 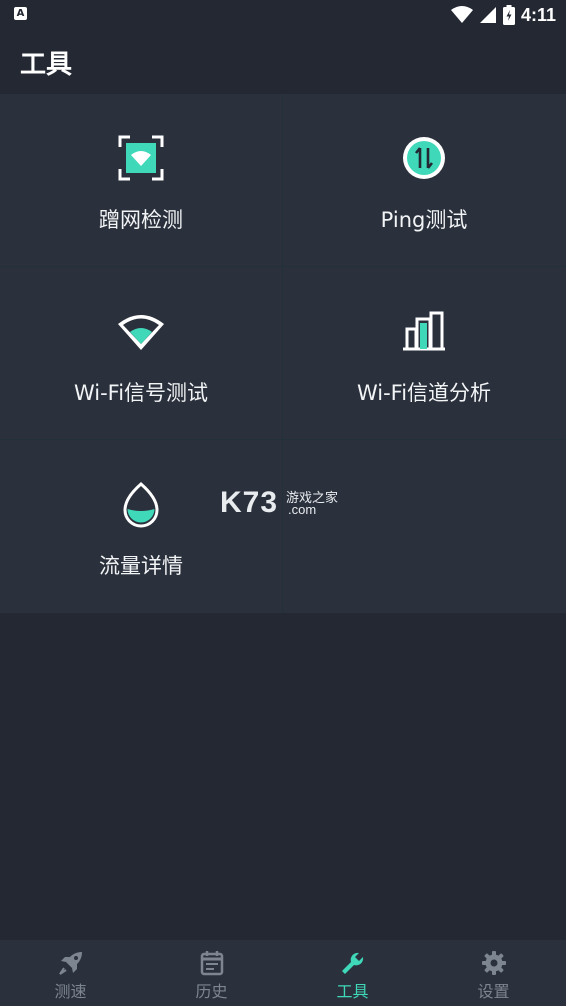 I want to click on nav-item-history: 历史, so click(x=211, y=973).